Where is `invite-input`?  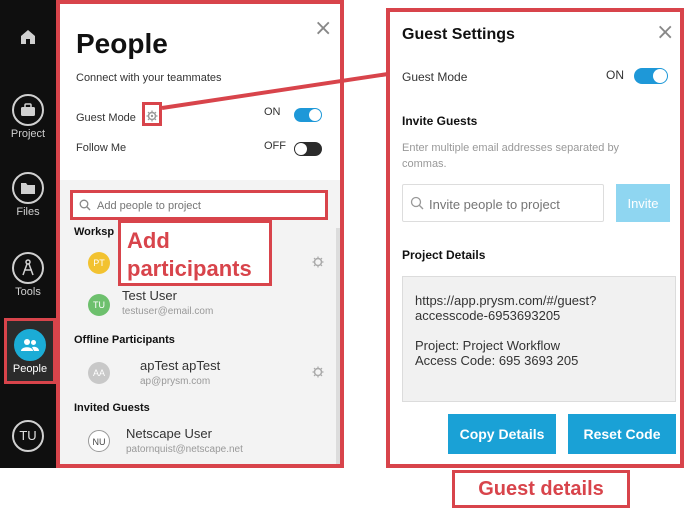 invite-input is located at coordinates (514, 204).